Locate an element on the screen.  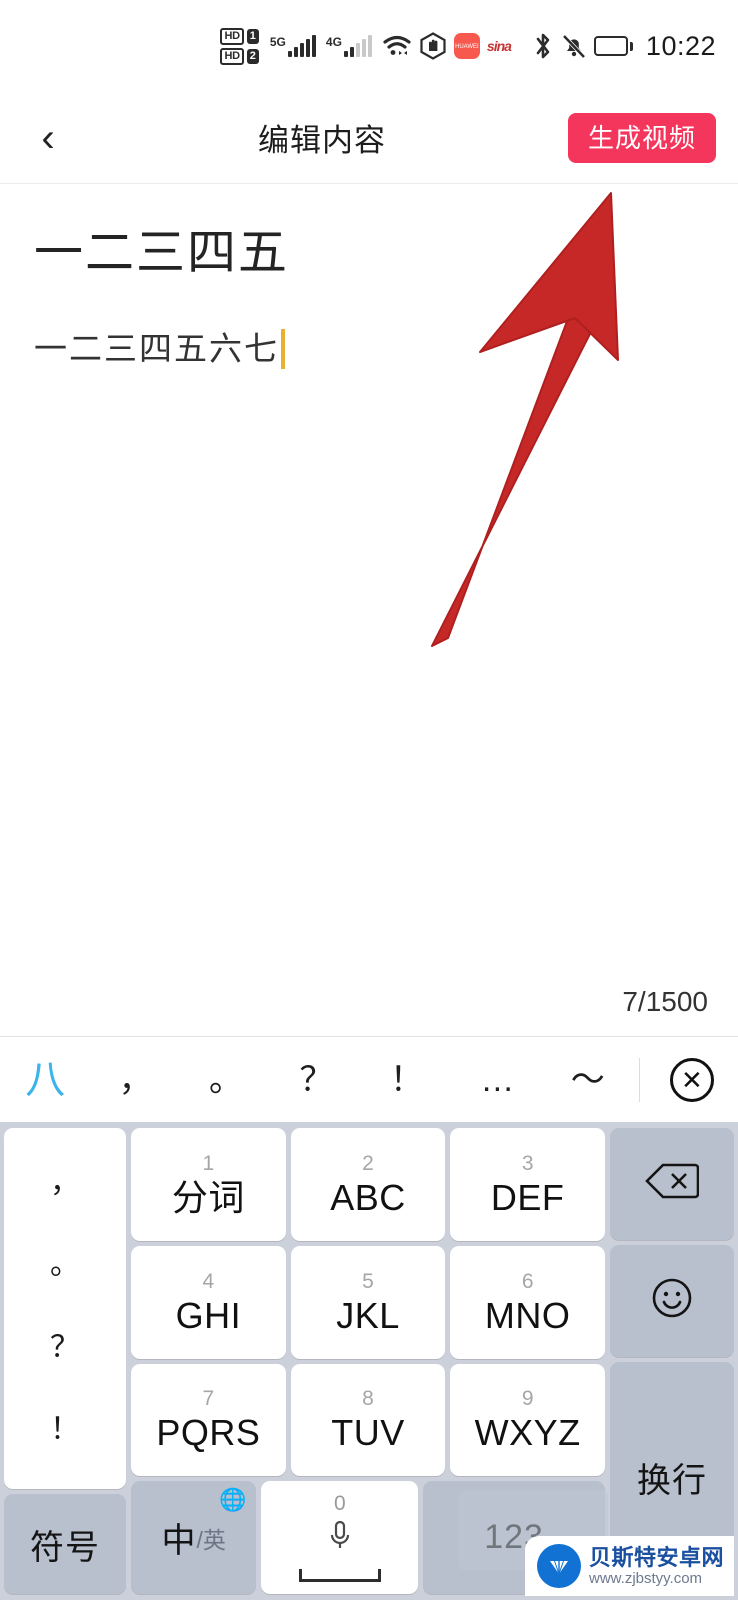
key-5-jkl: 5 JKL is located at coordinates (368, 1302).